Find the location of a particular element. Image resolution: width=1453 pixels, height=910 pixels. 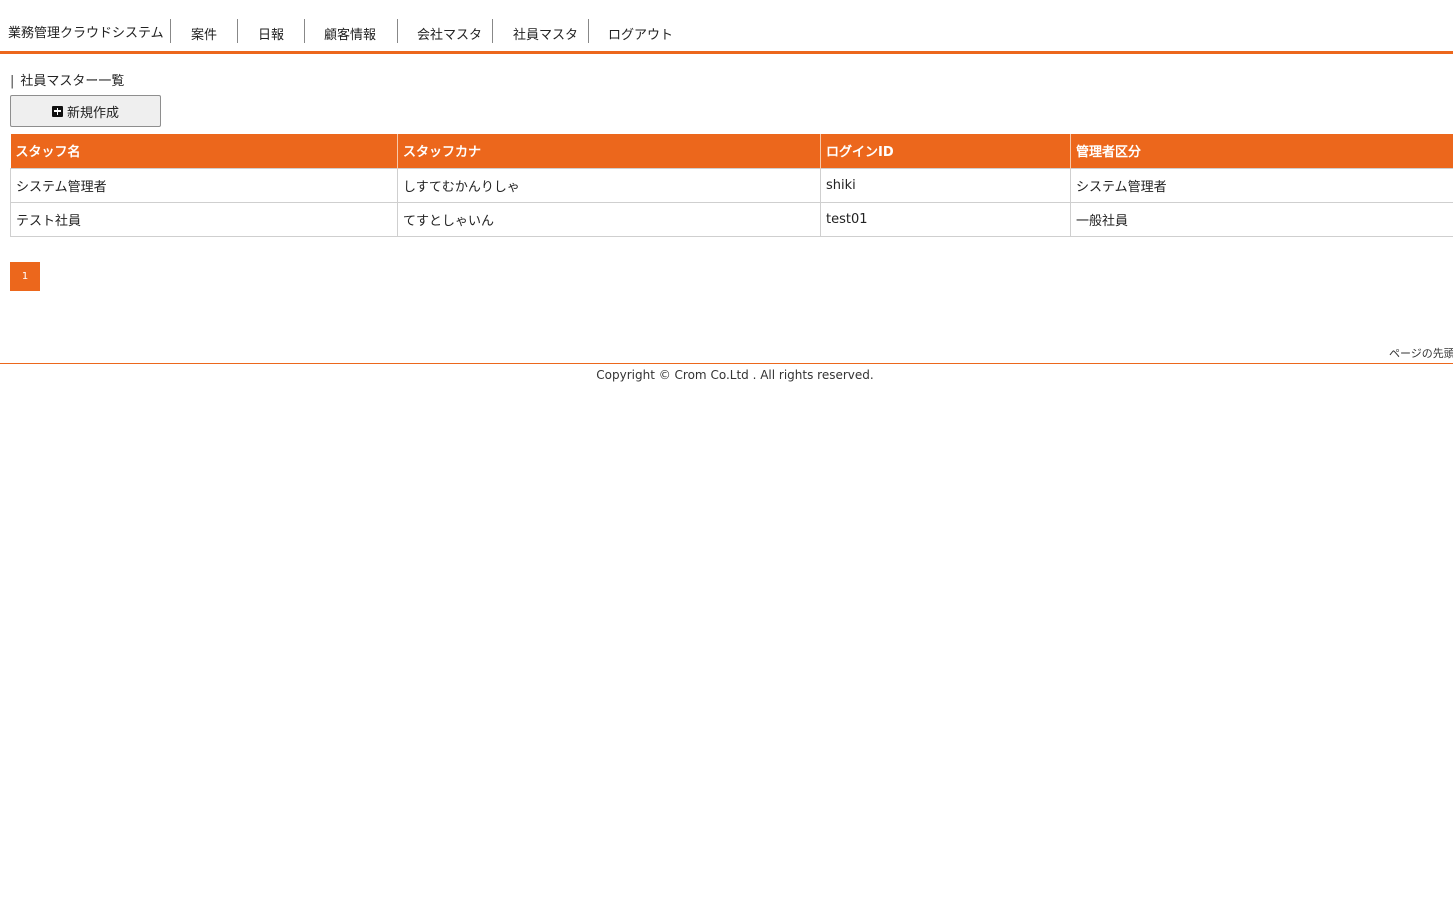

back-to-top-link: ページの先頭へ is located at coordinates (1421, 353).